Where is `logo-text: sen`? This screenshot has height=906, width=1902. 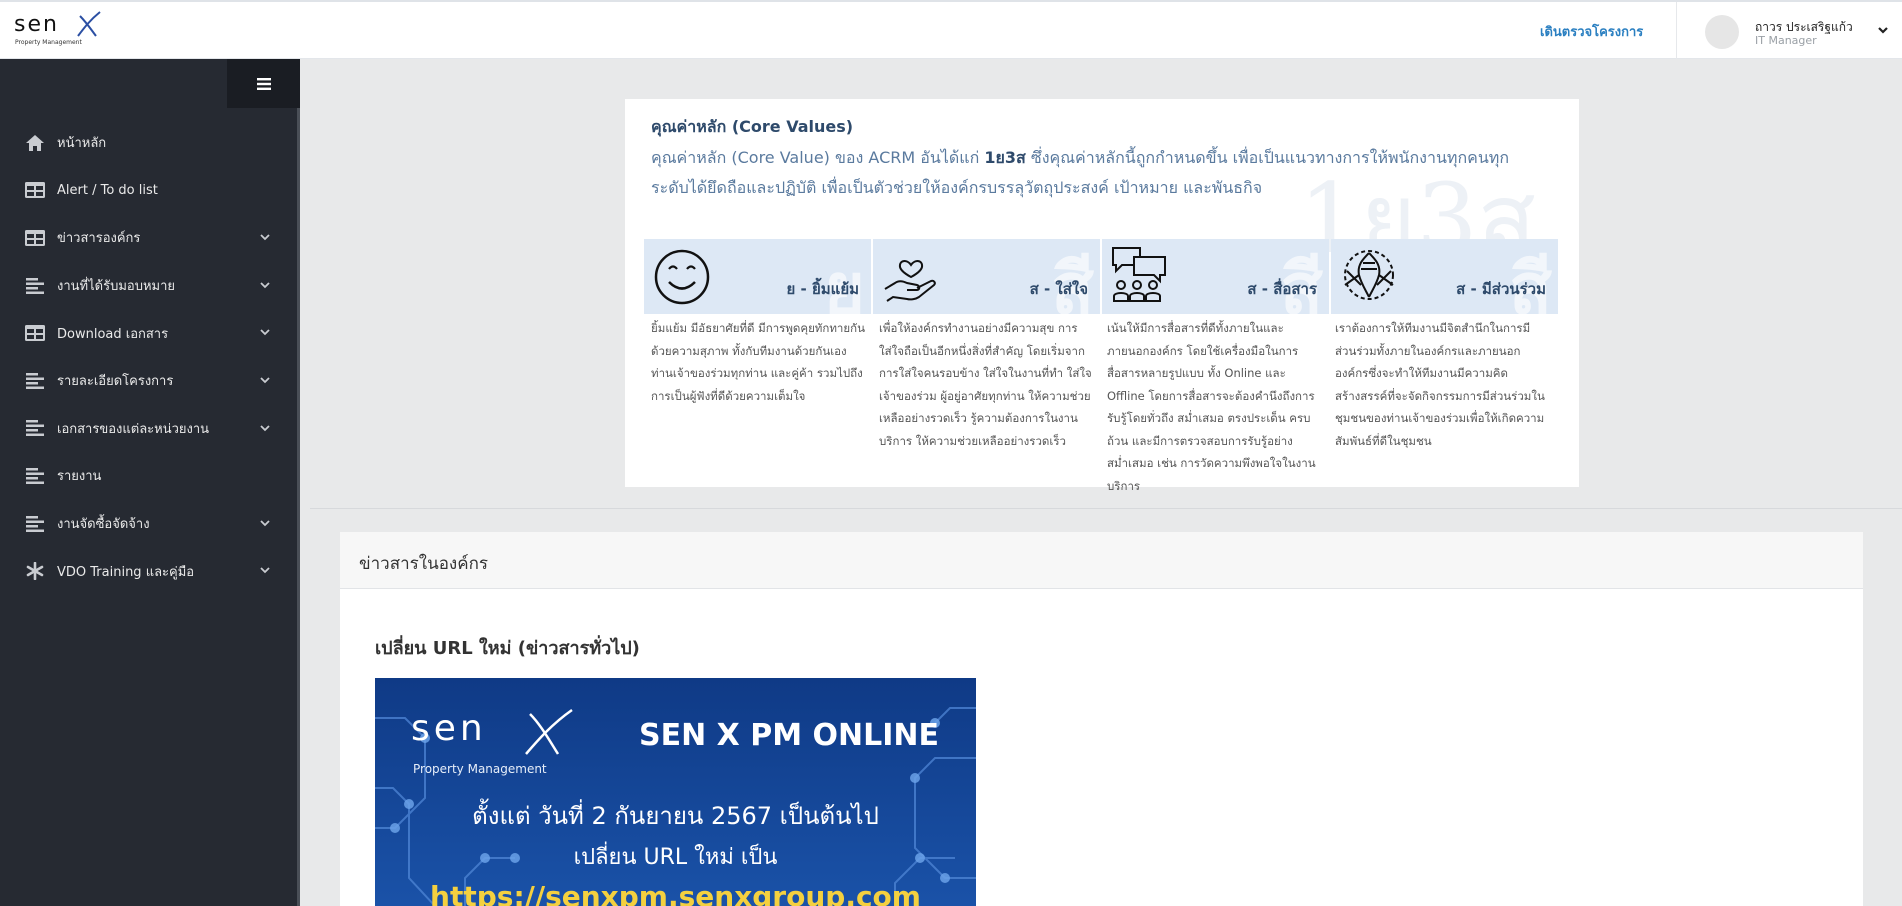 logo-text: sen is located at coordinates (36, 24).